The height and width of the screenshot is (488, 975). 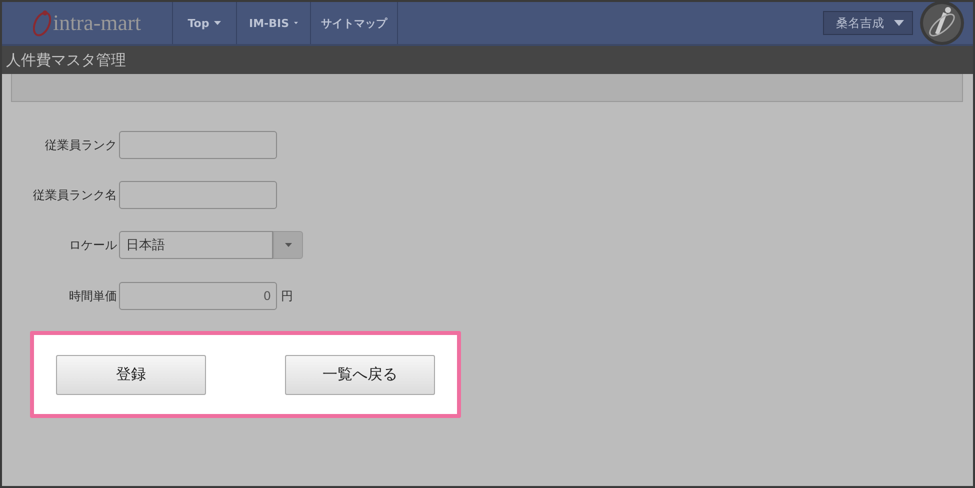 I want to click on input-field: 0, so click(x=198, y=296).